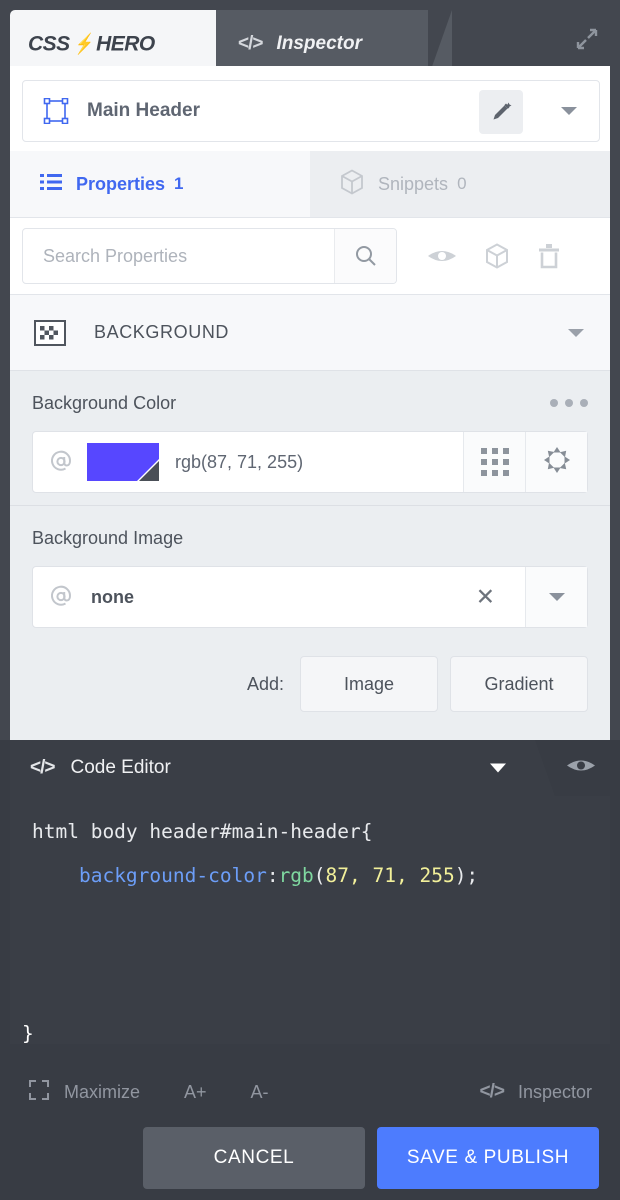 The width and height of the screenshot is (620, 1200). I want to click on element-selector-bar: Main Header, so click(311, 111).